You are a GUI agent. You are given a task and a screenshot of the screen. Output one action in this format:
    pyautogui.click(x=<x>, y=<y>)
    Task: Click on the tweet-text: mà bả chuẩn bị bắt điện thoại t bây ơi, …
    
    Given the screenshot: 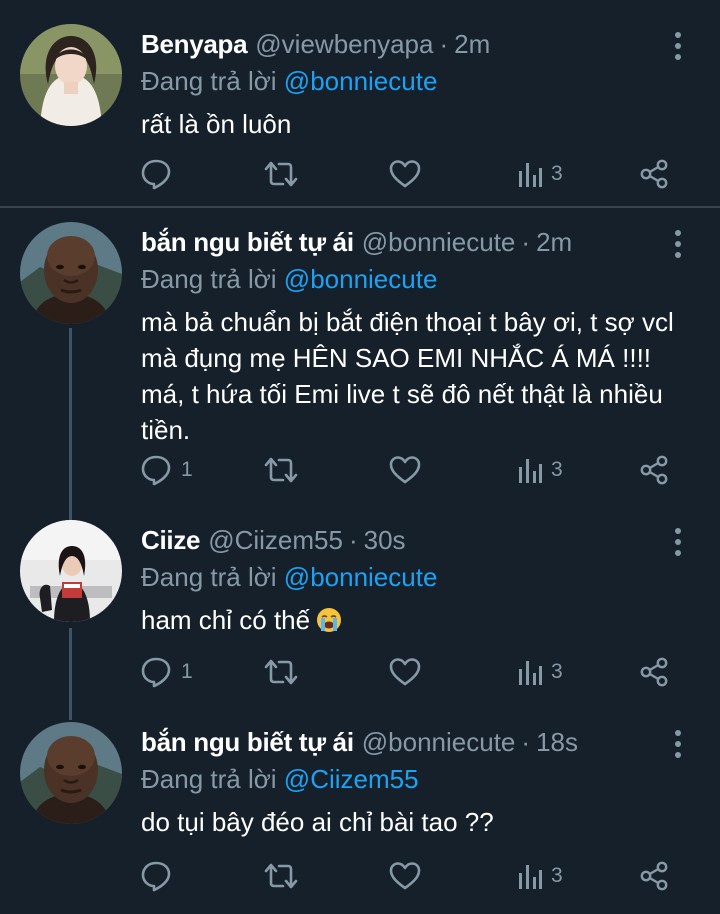 What is the action you would take?
    pyautogui.click(x=407, y=376)
    